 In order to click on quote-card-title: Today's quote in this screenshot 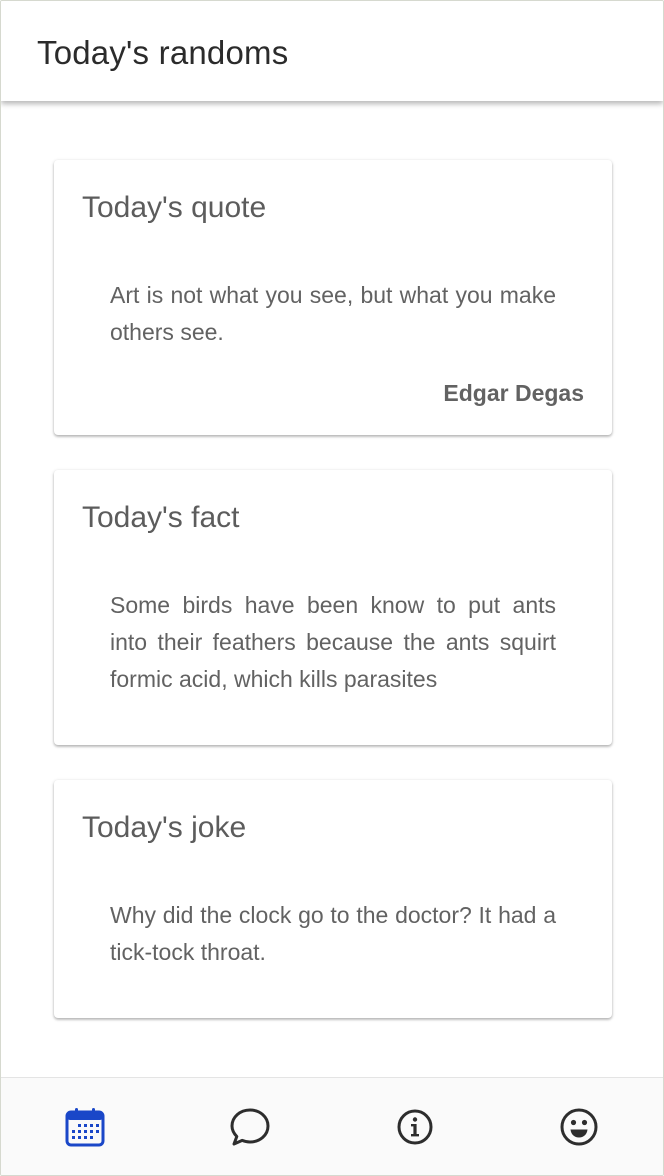, I will do `click(174, 207)`.